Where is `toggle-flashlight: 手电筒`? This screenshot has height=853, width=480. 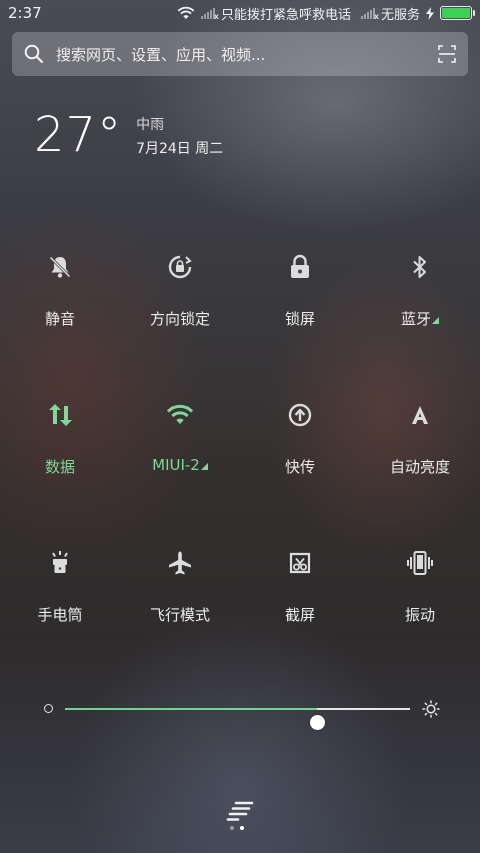
toggle-flashlight: 手电筒 is located at coordinates (60, 610).